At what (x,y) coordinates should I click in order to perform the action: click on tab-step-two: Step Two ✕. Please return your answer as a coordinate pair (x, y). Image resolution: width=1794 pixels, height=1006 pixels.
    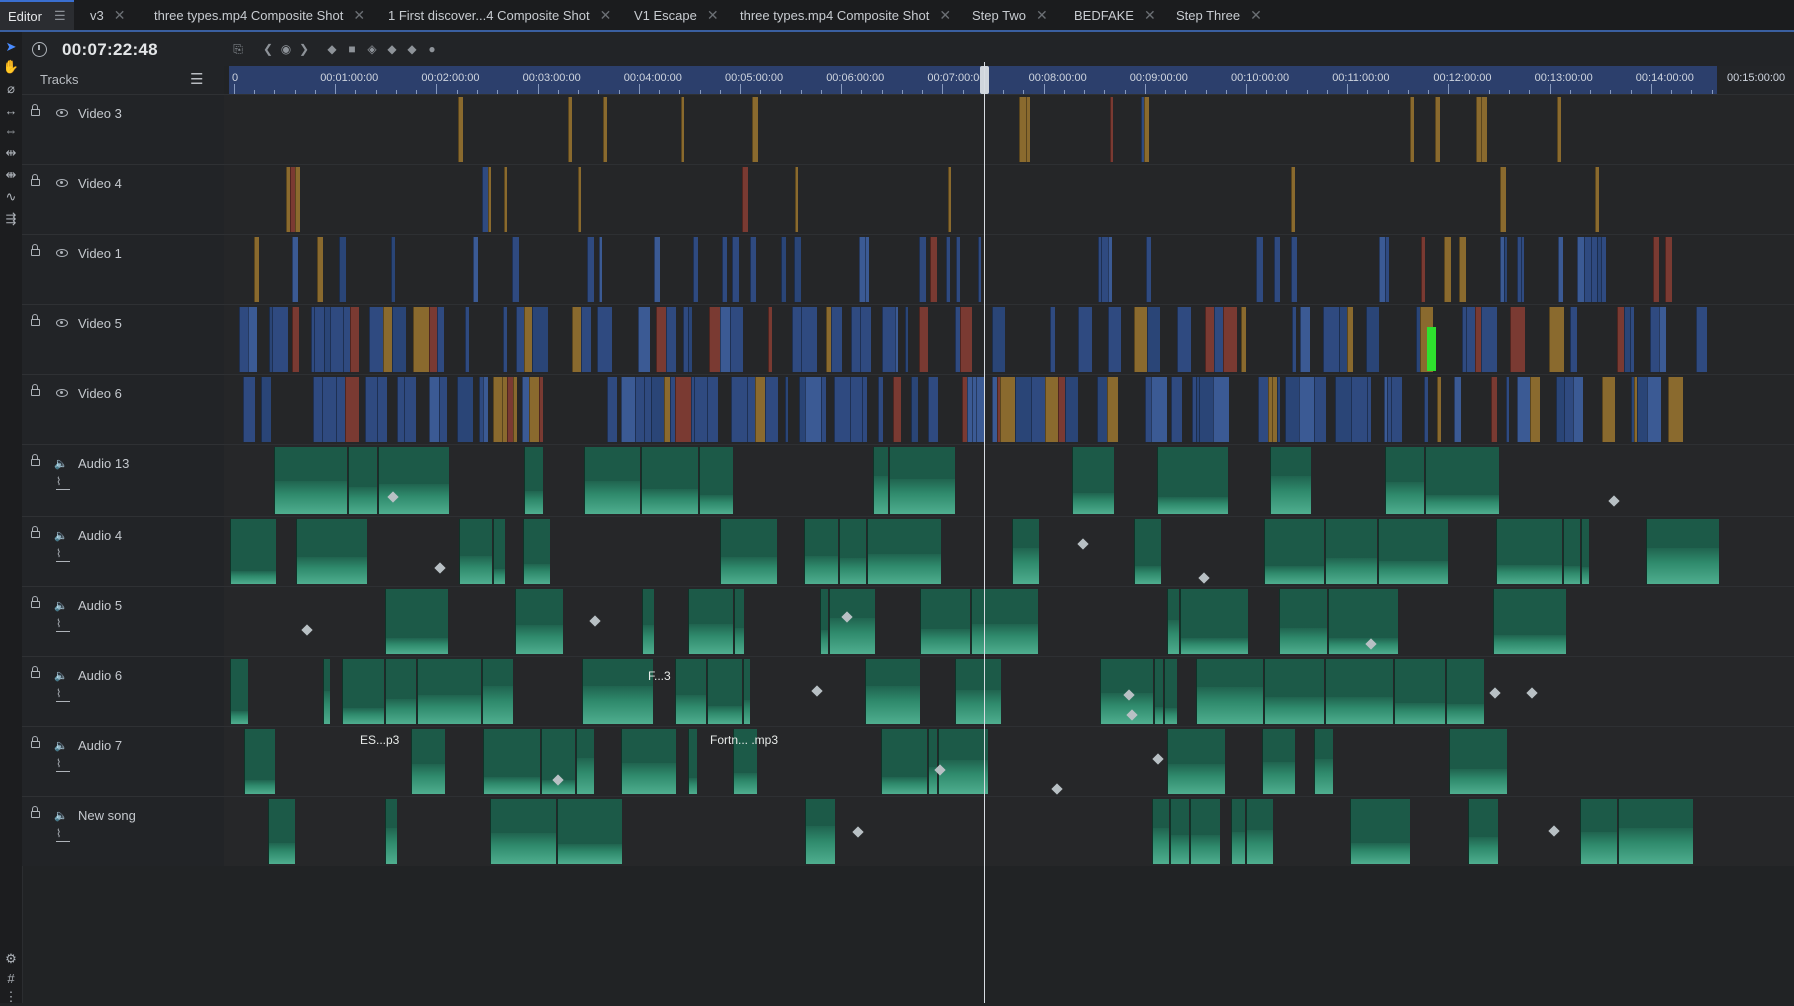
    Looking at the image, I should click on (1006, 15).